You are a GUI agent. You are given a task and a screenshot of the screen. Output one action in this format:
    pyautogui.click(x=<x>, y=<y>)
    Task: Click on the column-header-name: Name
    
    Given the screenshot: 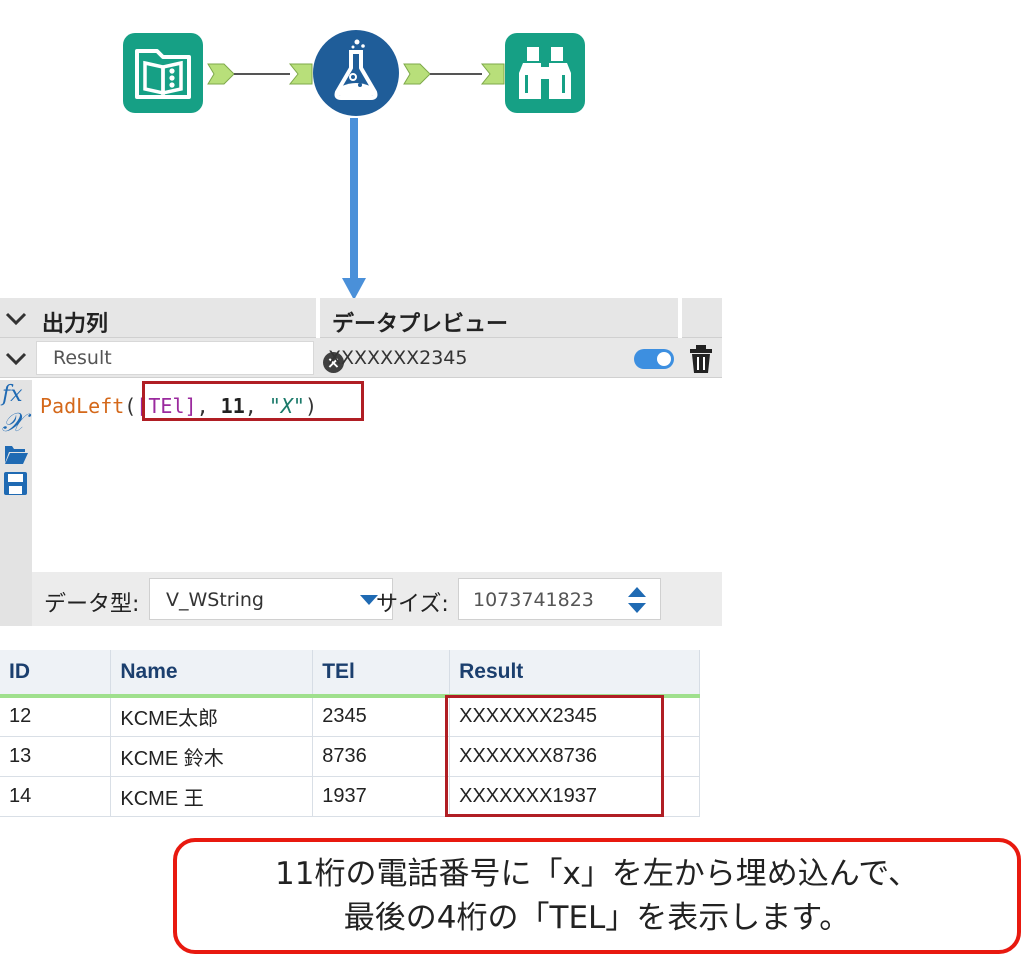 What is the action you would take?
    pyautogui.click(x=212, y=674)
    